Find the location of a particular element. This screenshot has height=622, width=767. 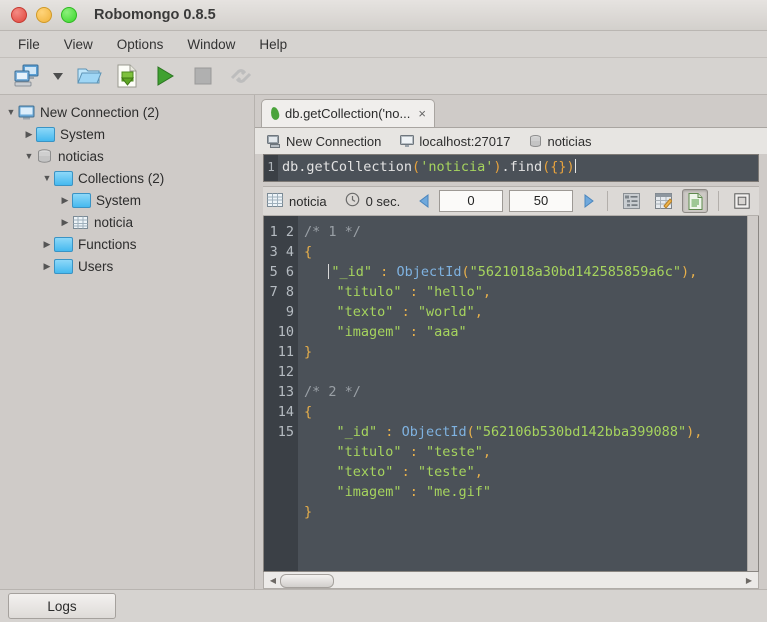

results-horizontal-scrollbar: ◀ ▶ is located at coordinates (511, 580).